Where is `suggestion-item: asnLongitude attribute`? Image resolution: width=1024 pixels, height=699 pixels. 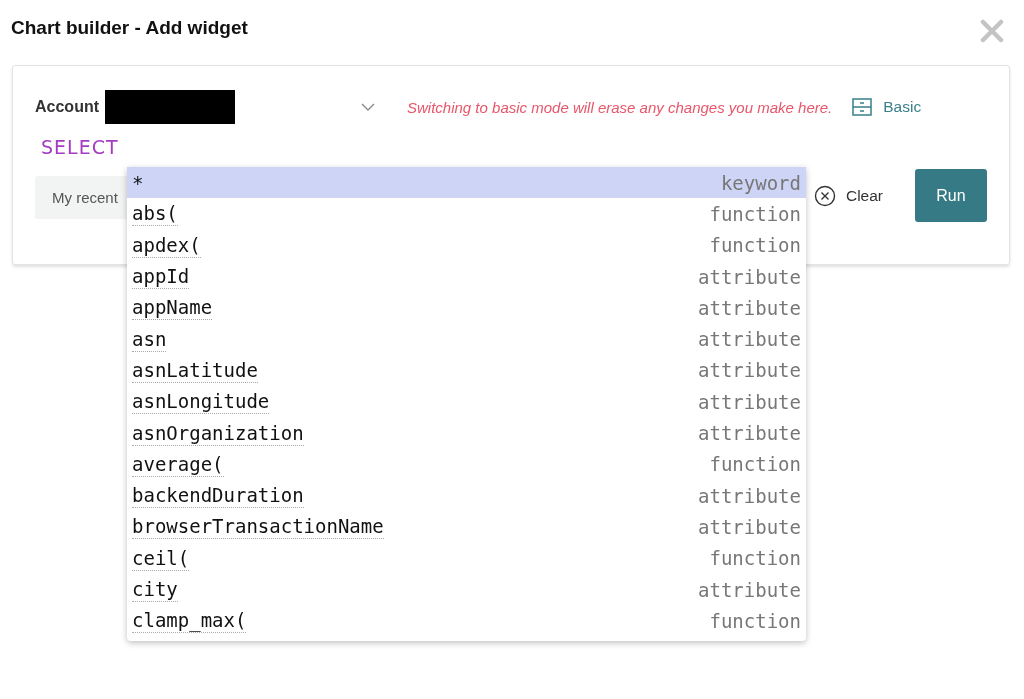 suggestion-item: asnLongitude attribute is located at coordinates (466, 402).